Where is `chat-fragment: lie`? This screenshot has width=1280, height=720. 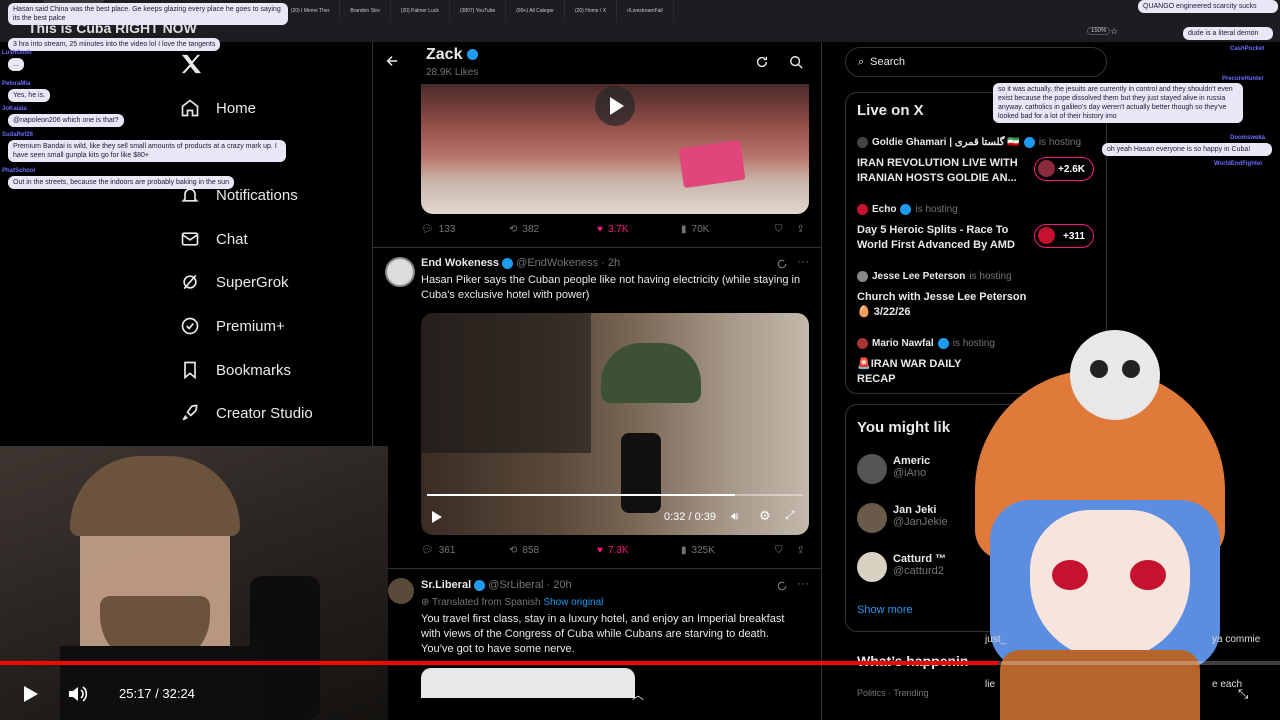
chat-fragment: lie is located at coordinates (990, 684).